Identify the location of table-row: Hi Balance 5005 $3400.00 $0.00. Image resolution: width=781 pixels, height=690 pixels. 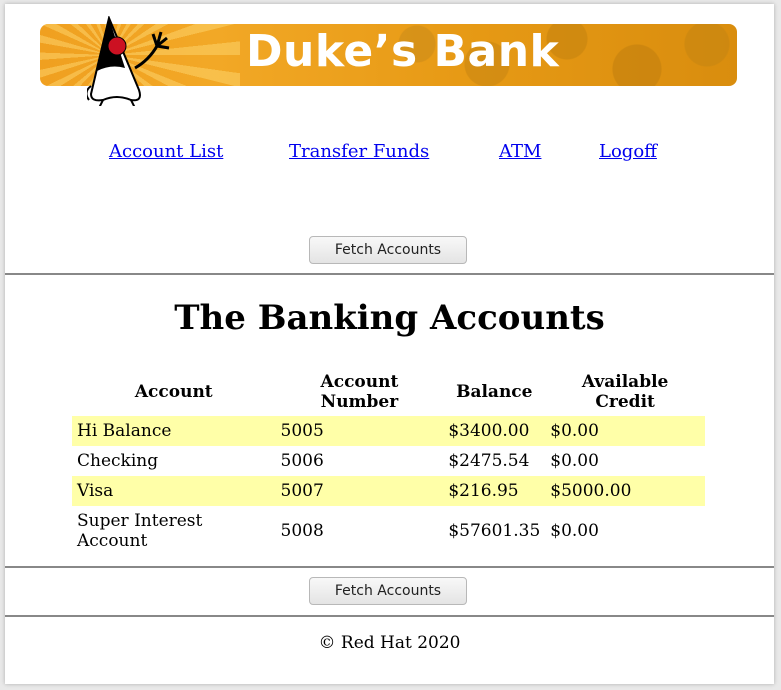
(388, 431).